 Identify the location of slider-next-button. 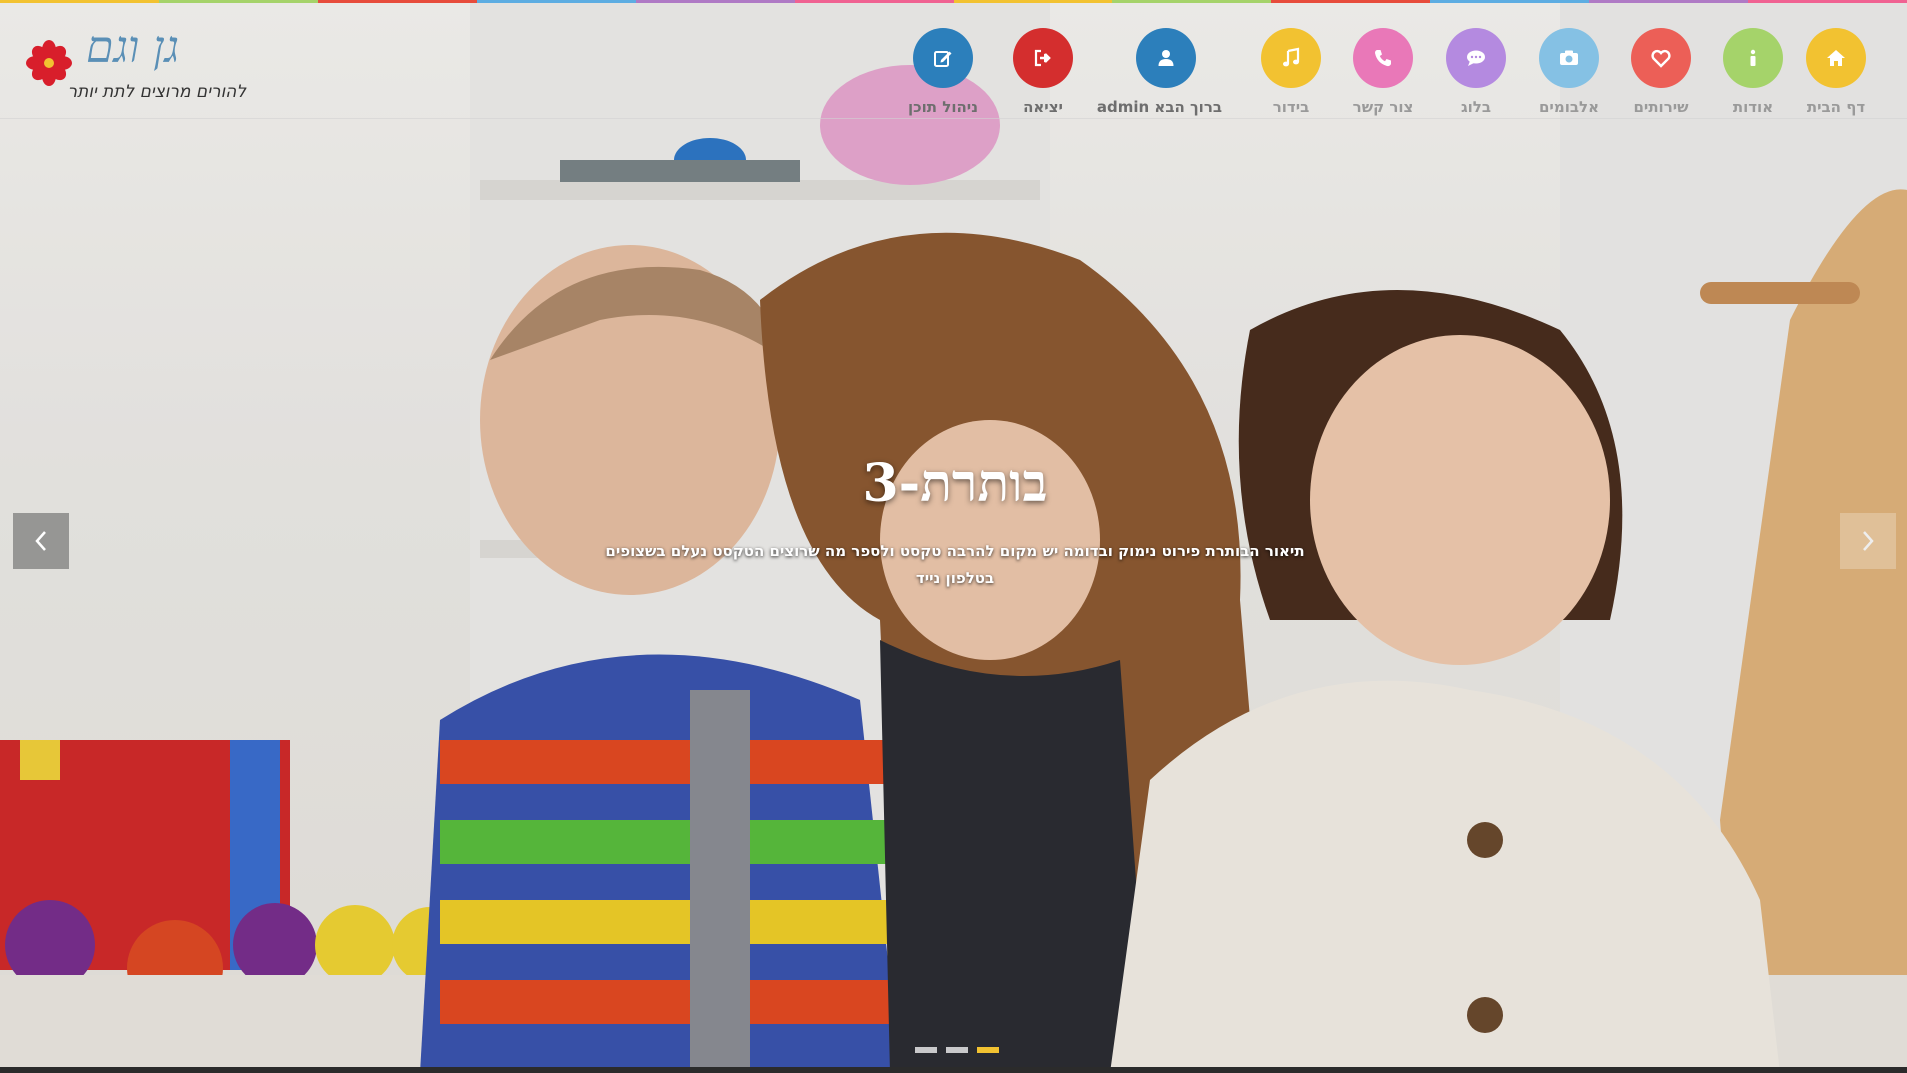
(1868, 541).